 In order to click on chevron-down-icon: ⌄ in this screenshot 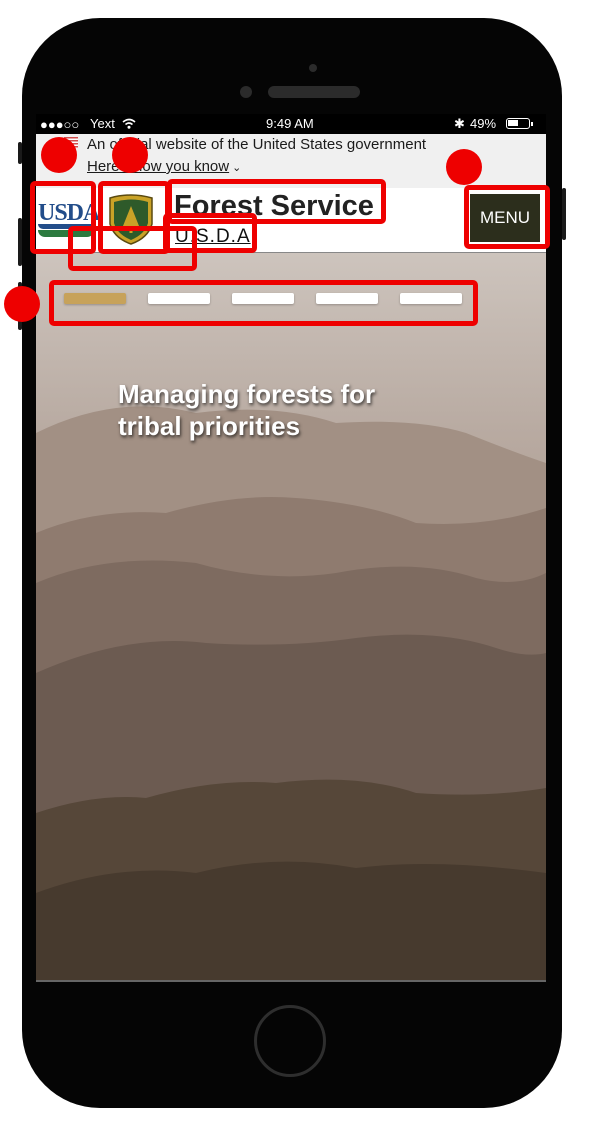, I will do `click(237, 168)`.